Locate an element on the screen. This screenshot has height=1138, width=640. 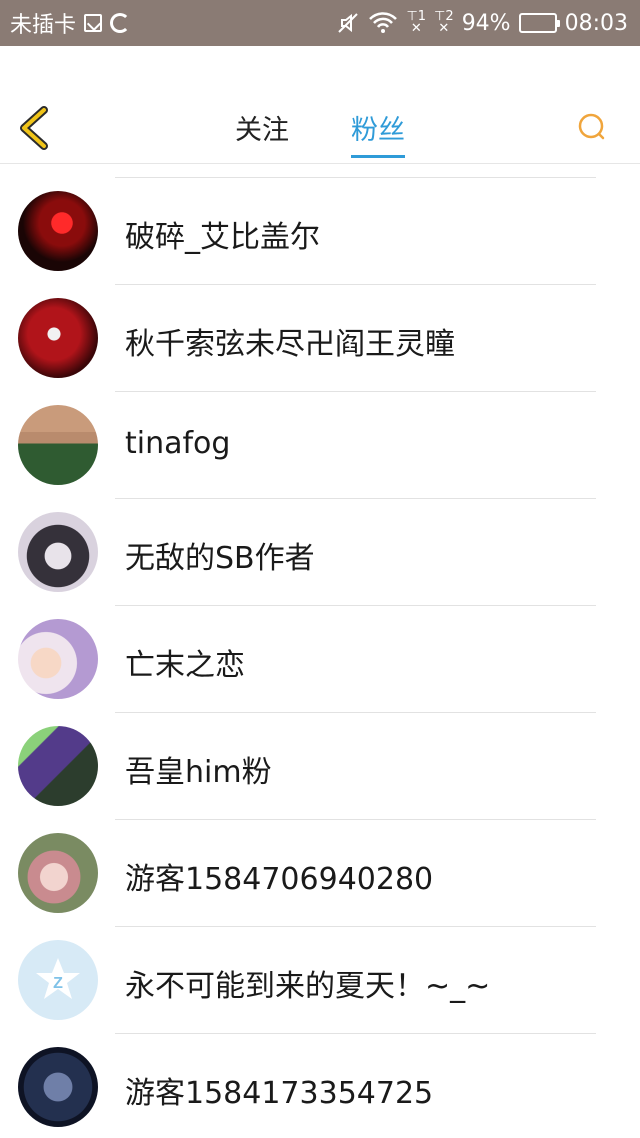
status-bar-right: ⊤1 ✕ ⊤2 ✕ 94% 08:03 is located at coordinates (482, 22).